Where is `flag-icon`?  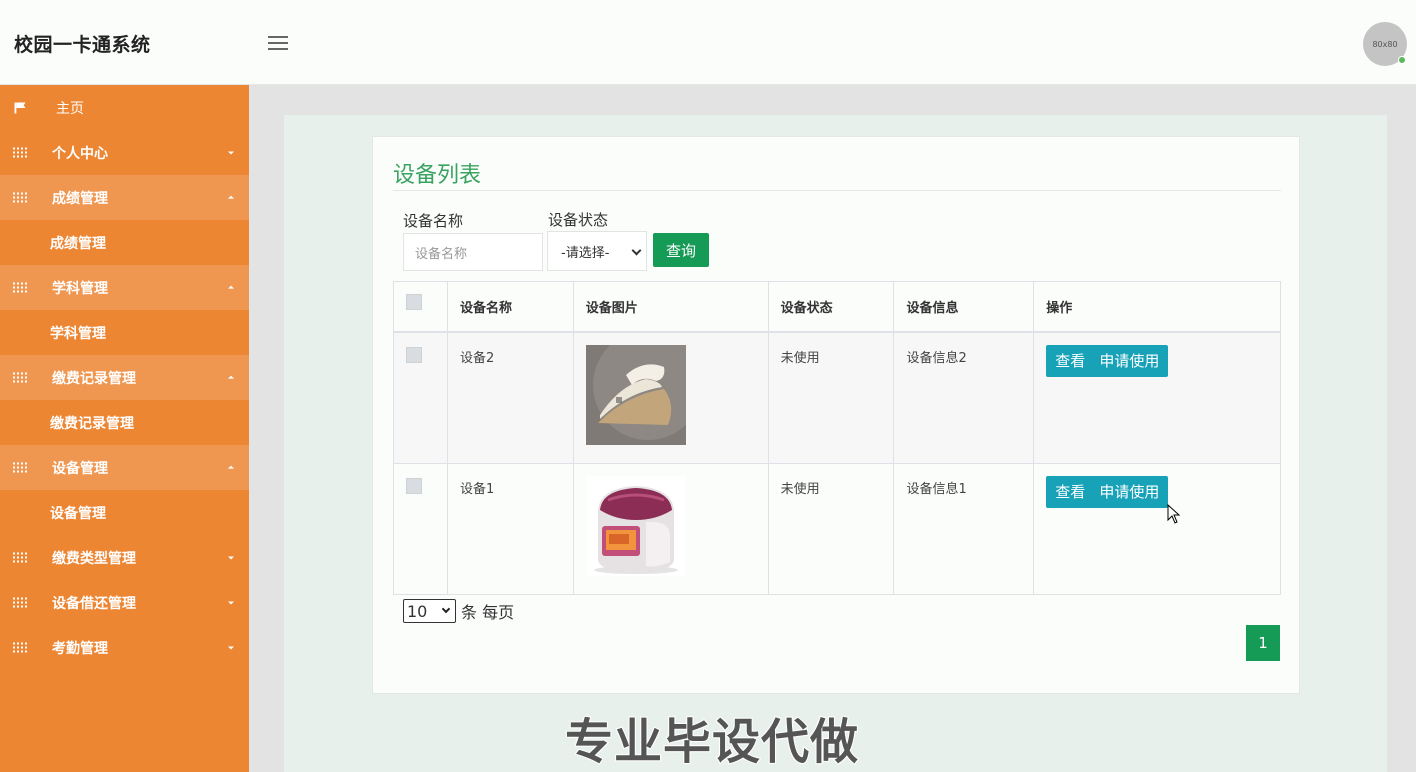
flag-icon is located at coordinates (20, 107).